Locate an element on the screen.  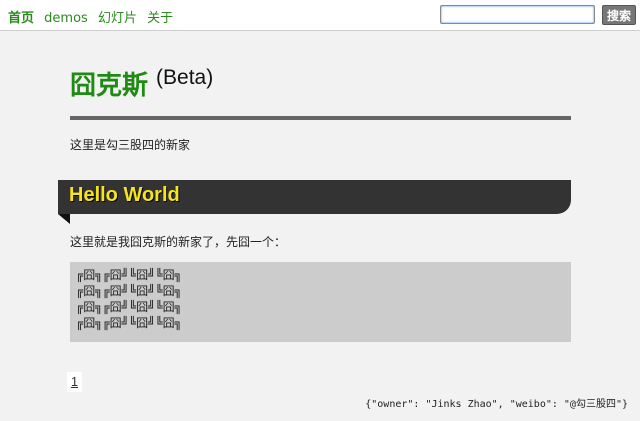
beta-badge: (Beta) is located at coordinates (185, 77).